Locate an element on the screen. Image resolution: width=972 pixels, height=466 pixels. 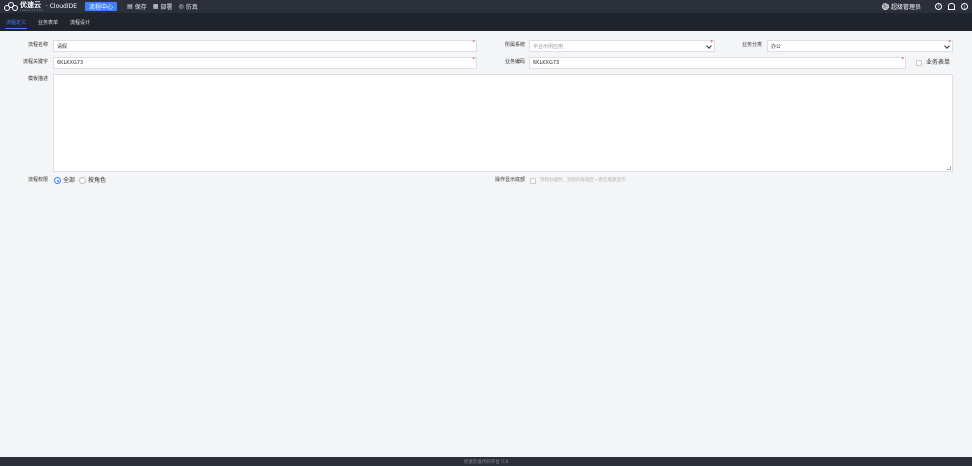
process-name-label: 流程名称 is located at coordinates (37, 45).